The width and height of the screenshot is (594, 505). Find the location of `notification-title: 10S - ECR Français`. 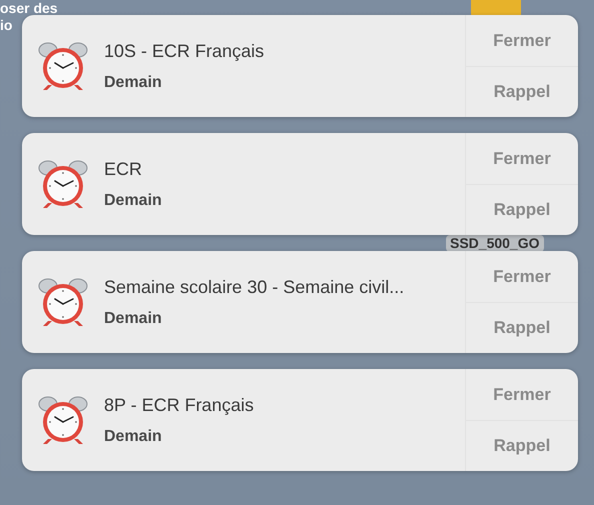

notification-title: 10S - ECR Français is located at coordinates (184, 51).